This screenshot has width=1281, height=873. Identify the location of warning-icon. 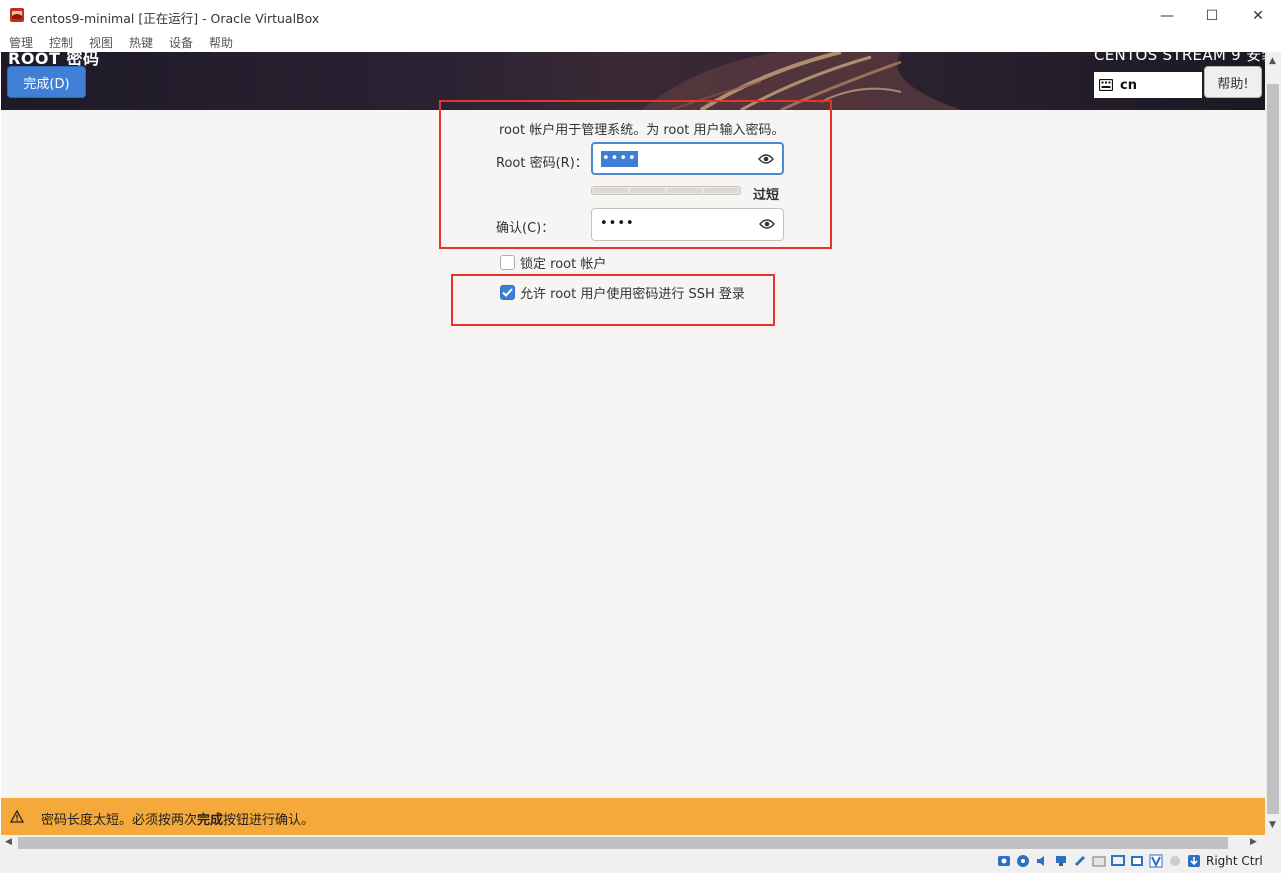
(17, 816).